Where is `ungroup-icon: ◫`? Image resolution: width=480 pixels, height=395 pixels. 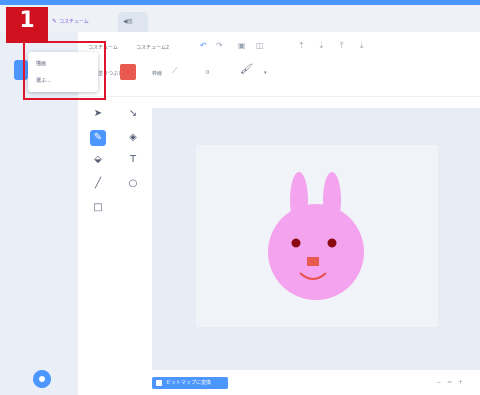
ungroup-icon: ◫ is located at coordinates (260, 45).